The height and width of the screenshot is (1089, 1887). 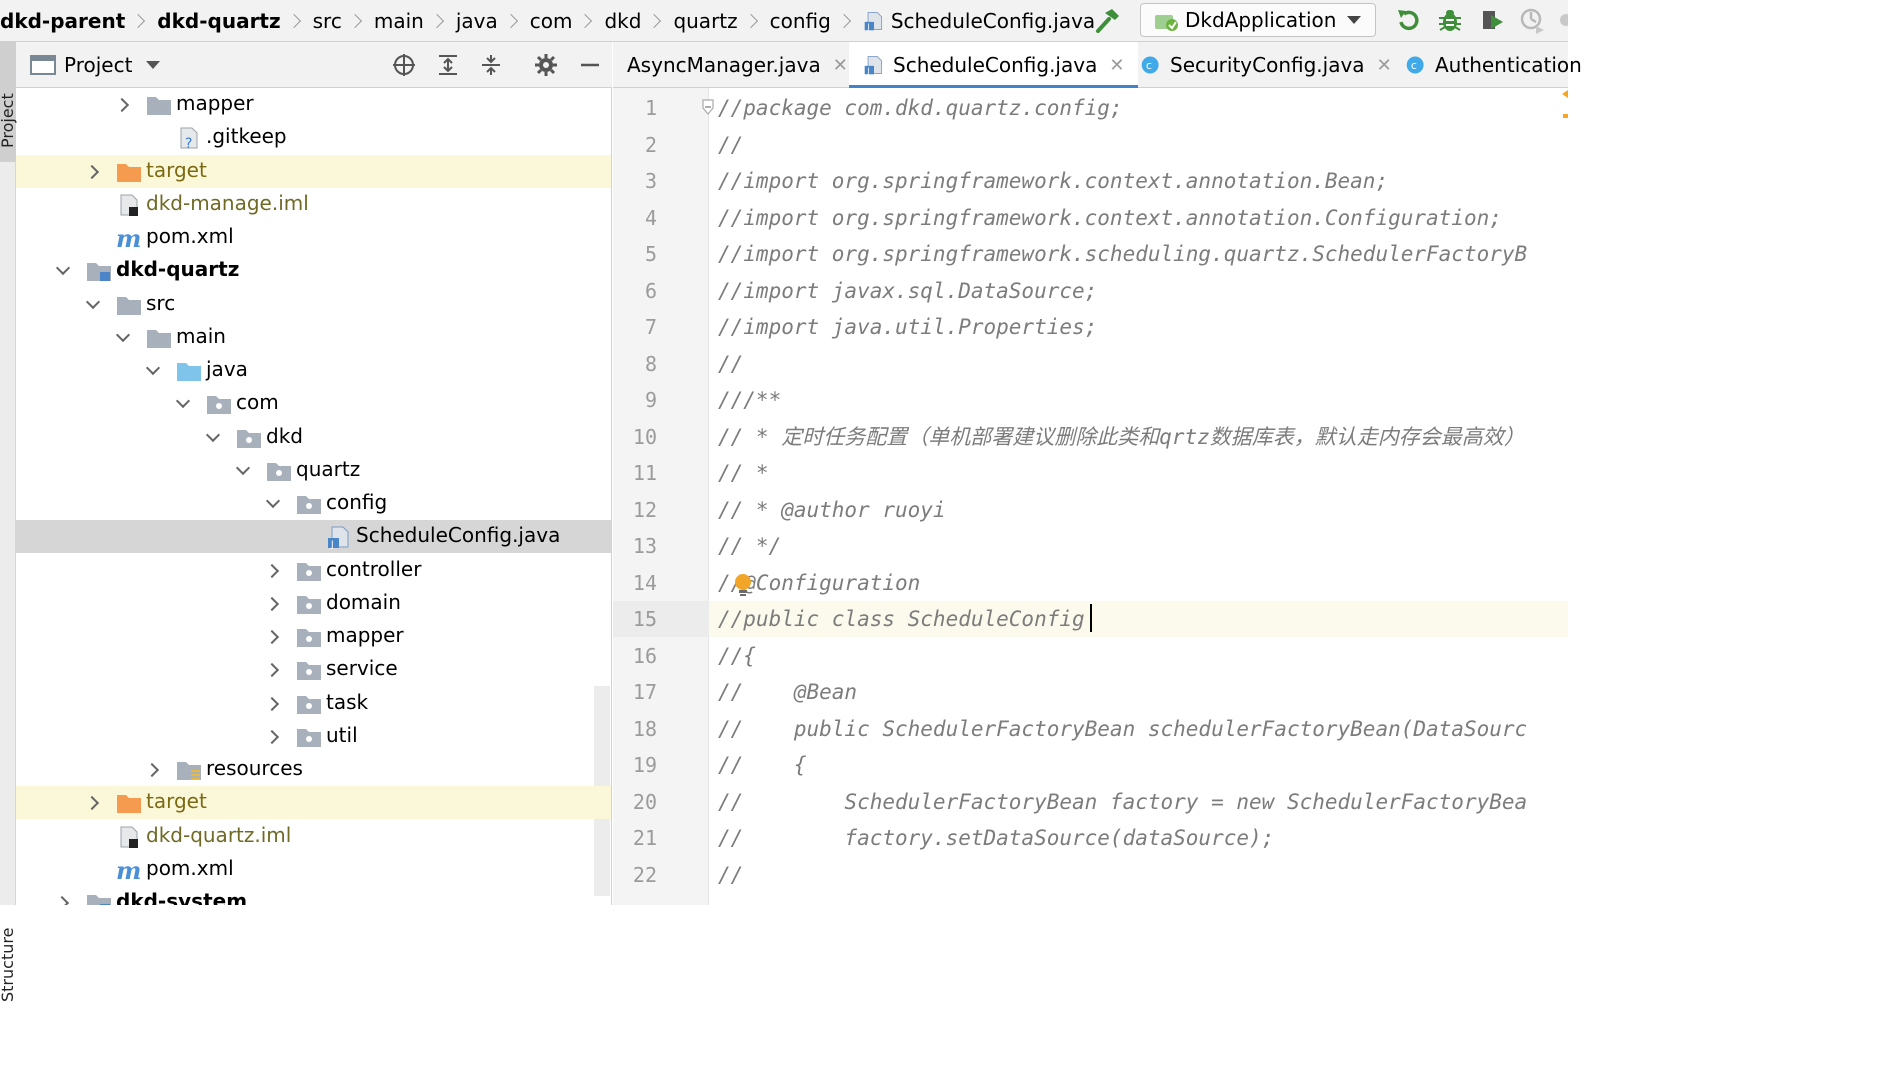 I want to click on locate-file-icon, so click(x=404, y=65).